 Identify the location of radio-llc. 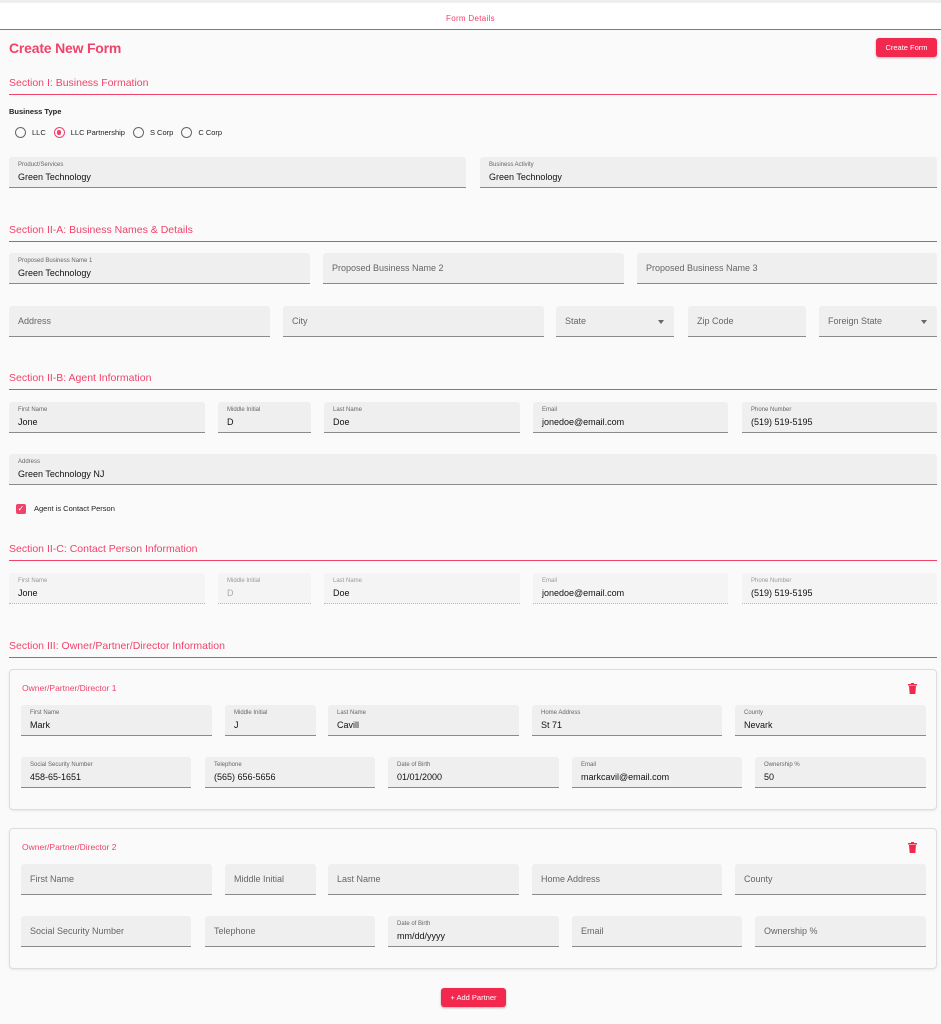
(20, 132).